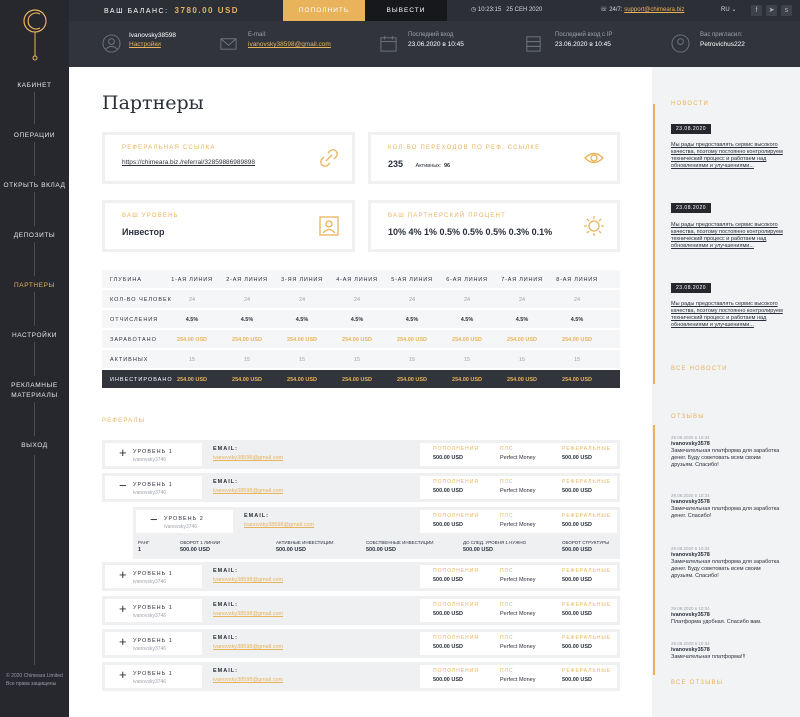 Image resolution: width=800 pixels, height=717 pixels. Describe the element at coordinates (34, 676) in the screenshot. I see `copyright: © 2020 Chimeara Limited` at that location.